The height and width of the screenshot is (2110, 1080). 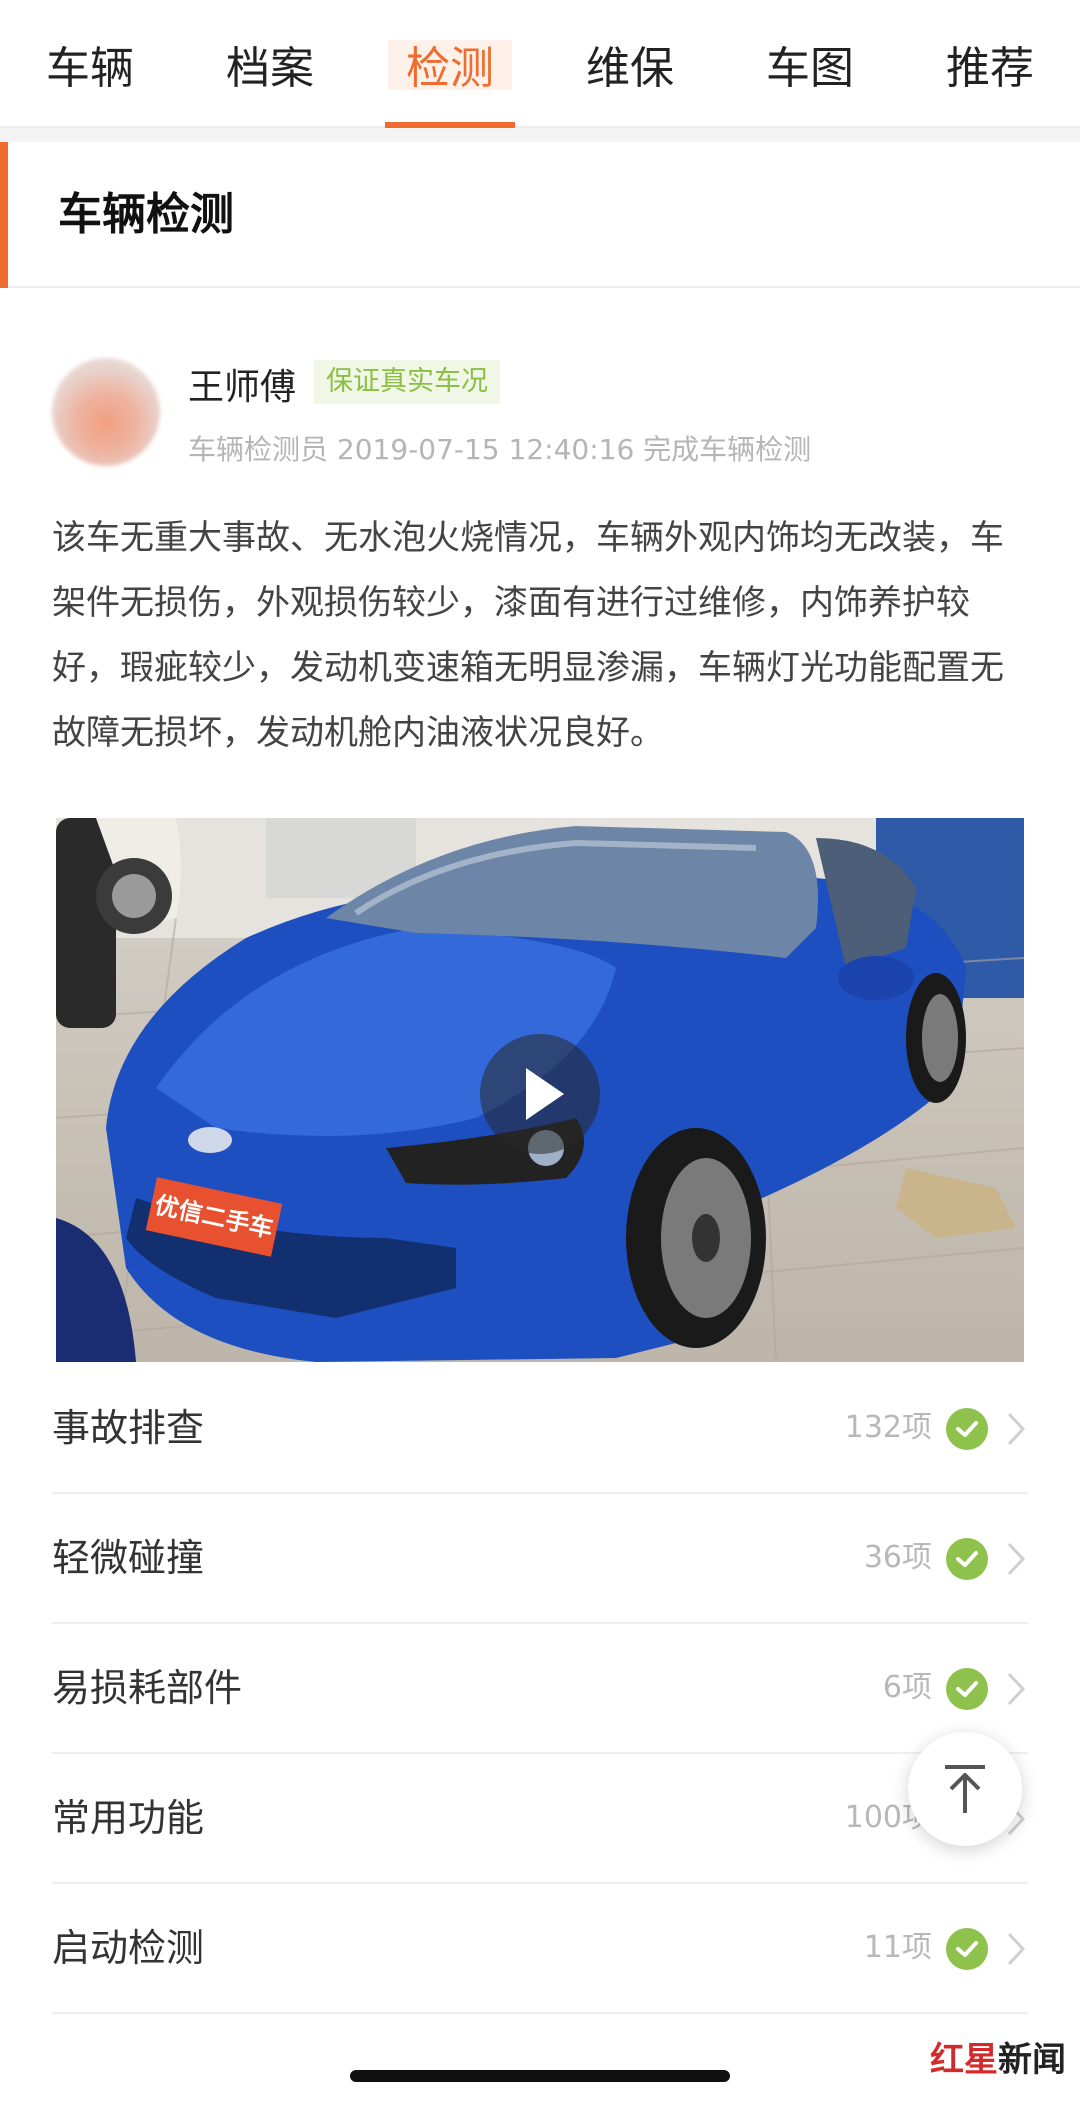 What do you see at coordinates (500, 449) in the screenshot?
I see `inspection-meta: 车辆检测员 2019-07-15 12:40:16 完成车辆检测` at bounding box center [500, 449].